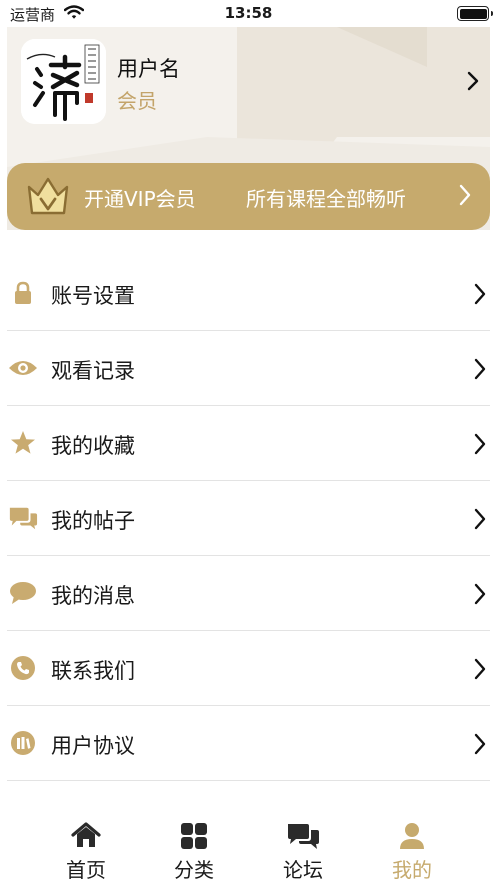 The width and height of the screenshot is (497, 883). Describe the element at coordinates (248, 743) in the screenshot. I see `menu-item-user-agreement: 用户协议` at that location.